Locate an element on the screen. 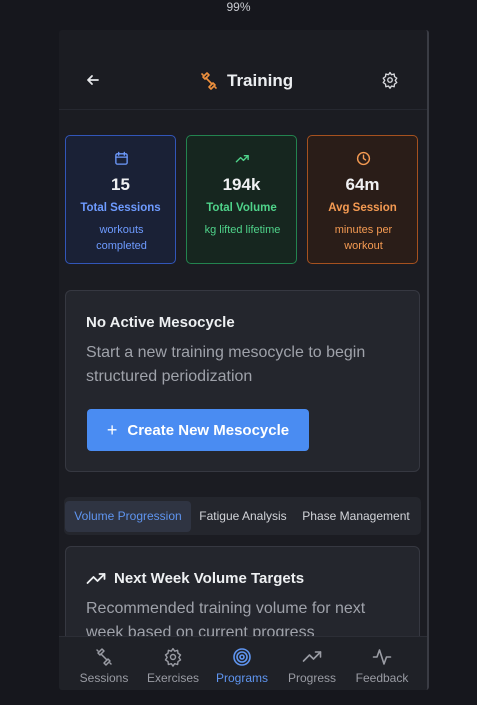 The width and height of the screenshot is (477, 705). volume-targets-title: Next Week Volume Targets is located at coordinates (209, 578).